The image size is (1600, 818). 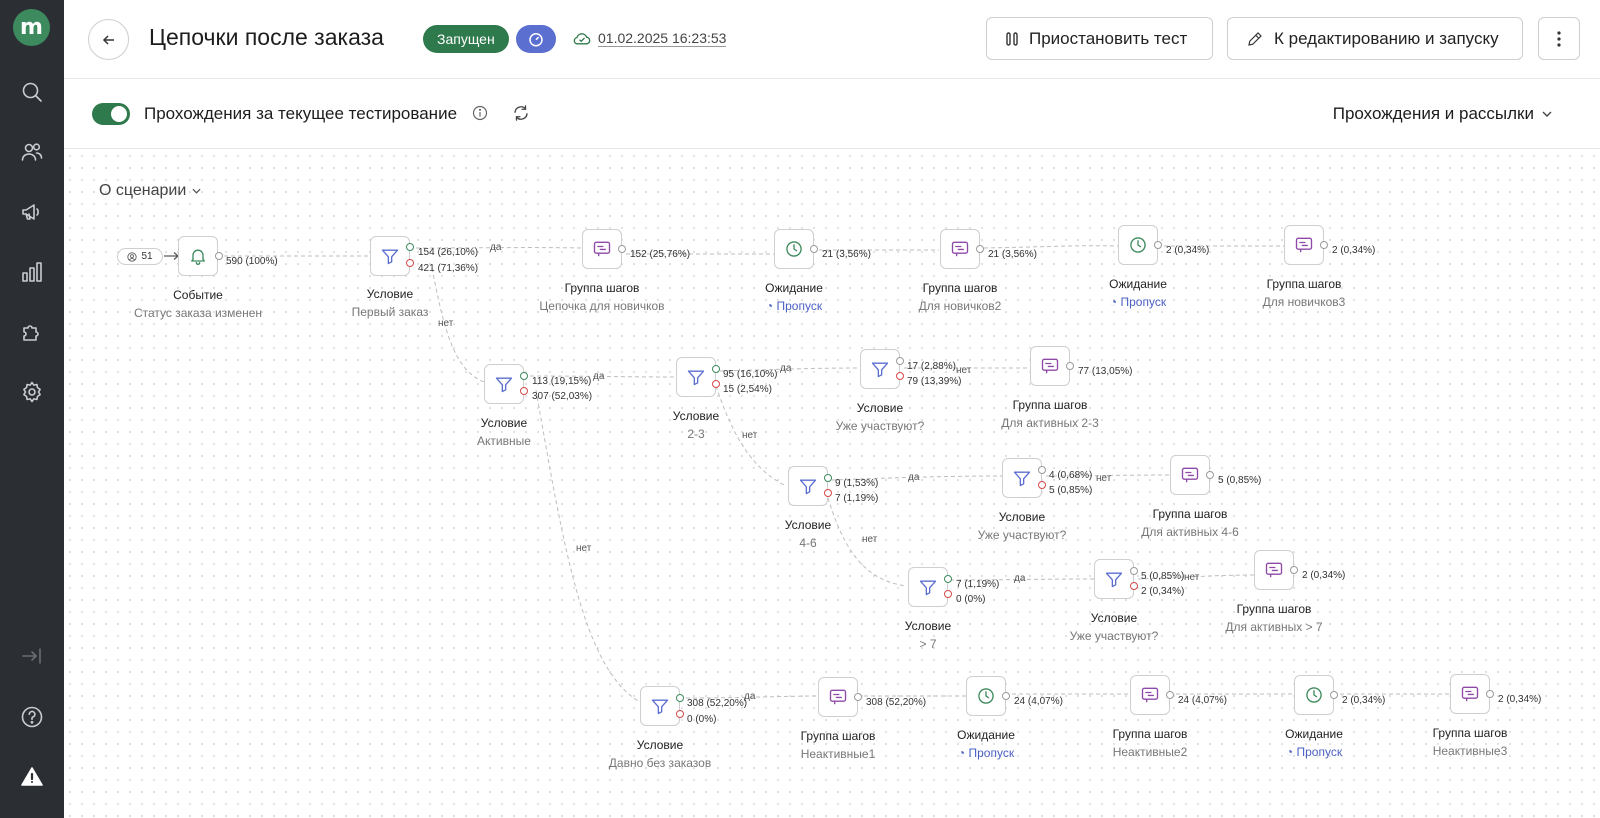 I want to click on skip-label: Пропуск, so click(x=1143, y=302).